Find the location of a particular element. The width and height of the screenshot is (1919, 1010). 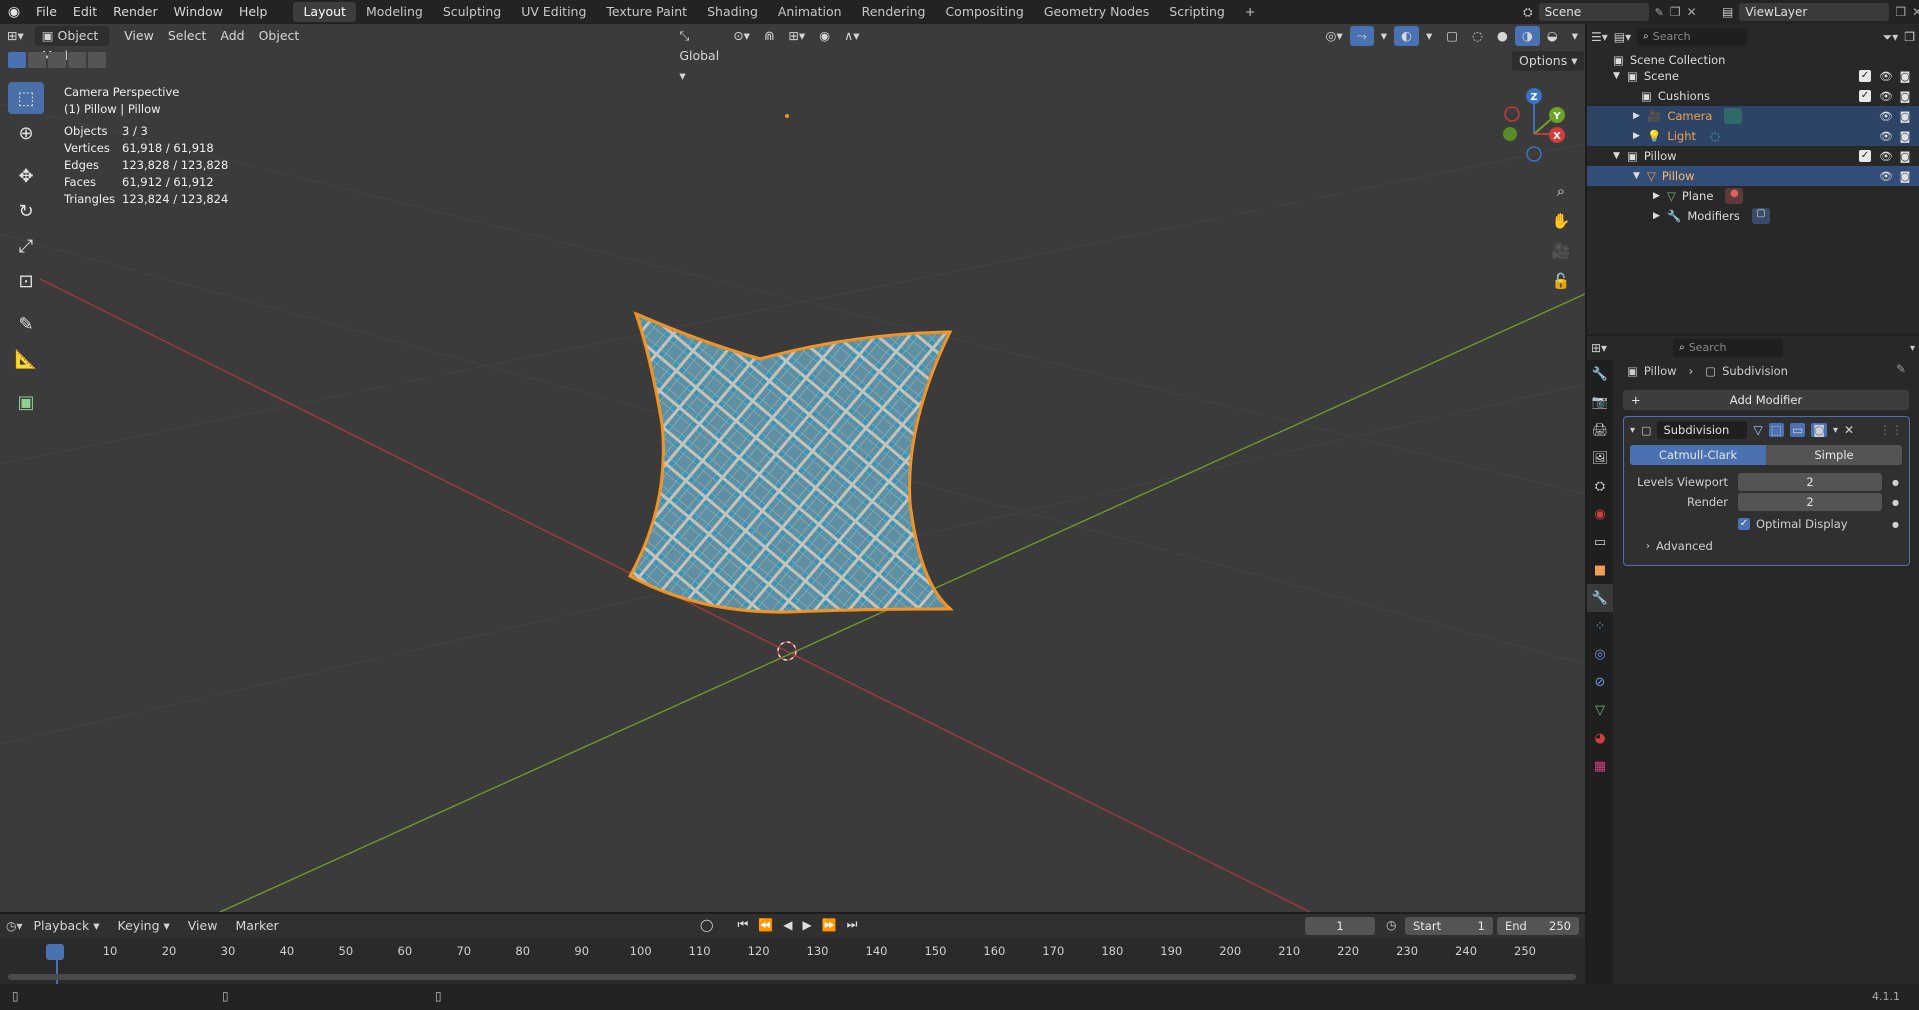

tab-shading: Shading is located at coordinates (732, 12).